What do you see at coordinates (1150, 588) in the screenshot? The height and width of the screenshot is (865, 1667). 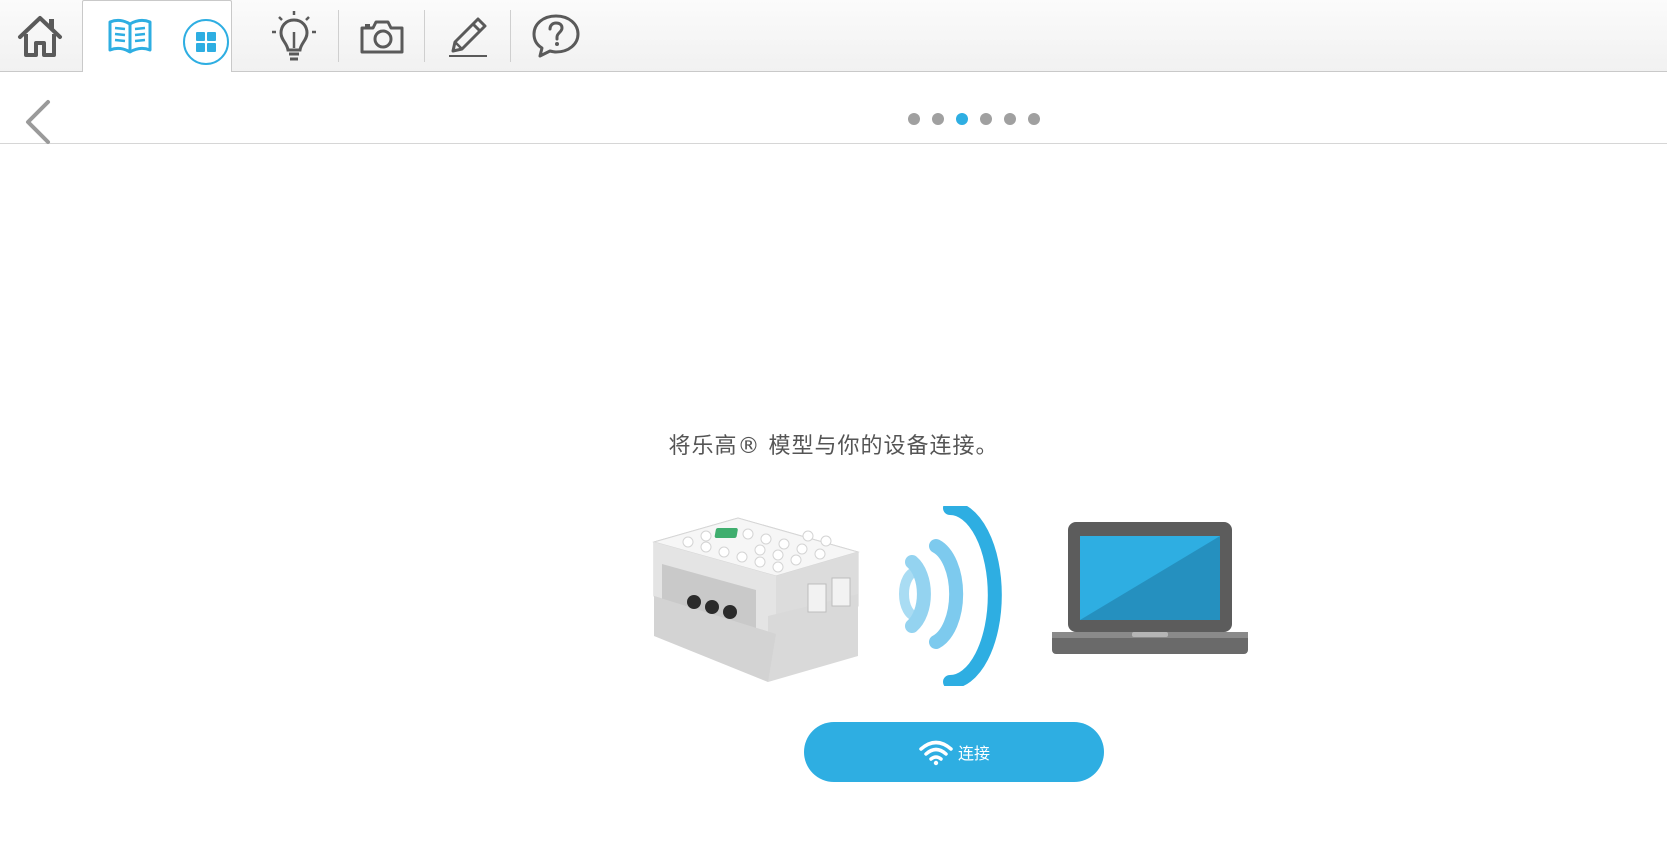 I see `laptop-icon` at bounding box center [1150, 588].